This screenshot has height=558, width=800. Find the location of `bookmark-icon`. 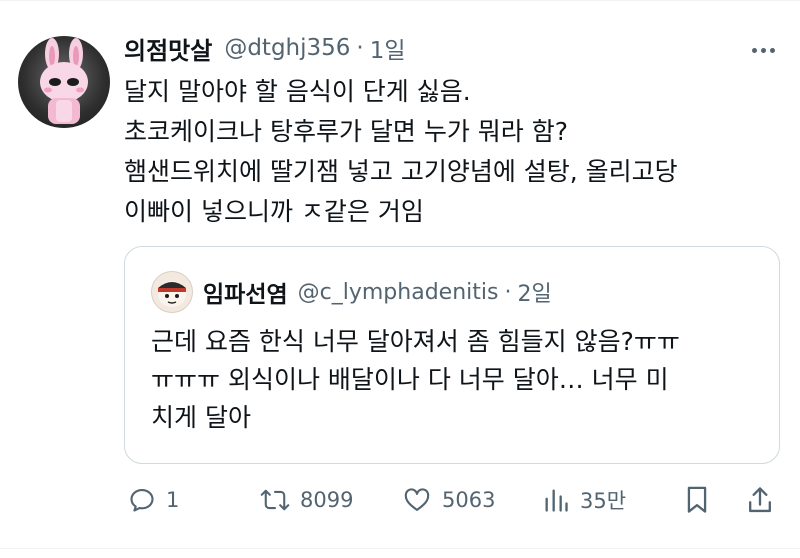

bookmark-icon is located at coordinates (697, 499).